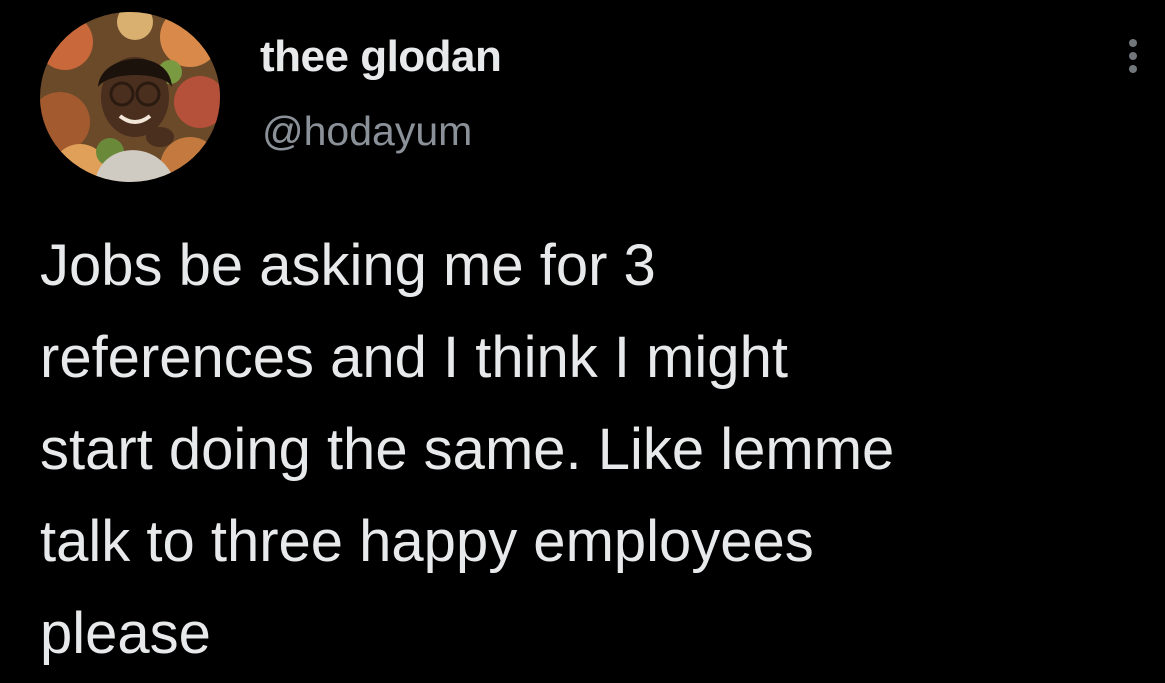  I want to click on tweet-text-line: Jobs be asking me for 3, so click(348, 265).